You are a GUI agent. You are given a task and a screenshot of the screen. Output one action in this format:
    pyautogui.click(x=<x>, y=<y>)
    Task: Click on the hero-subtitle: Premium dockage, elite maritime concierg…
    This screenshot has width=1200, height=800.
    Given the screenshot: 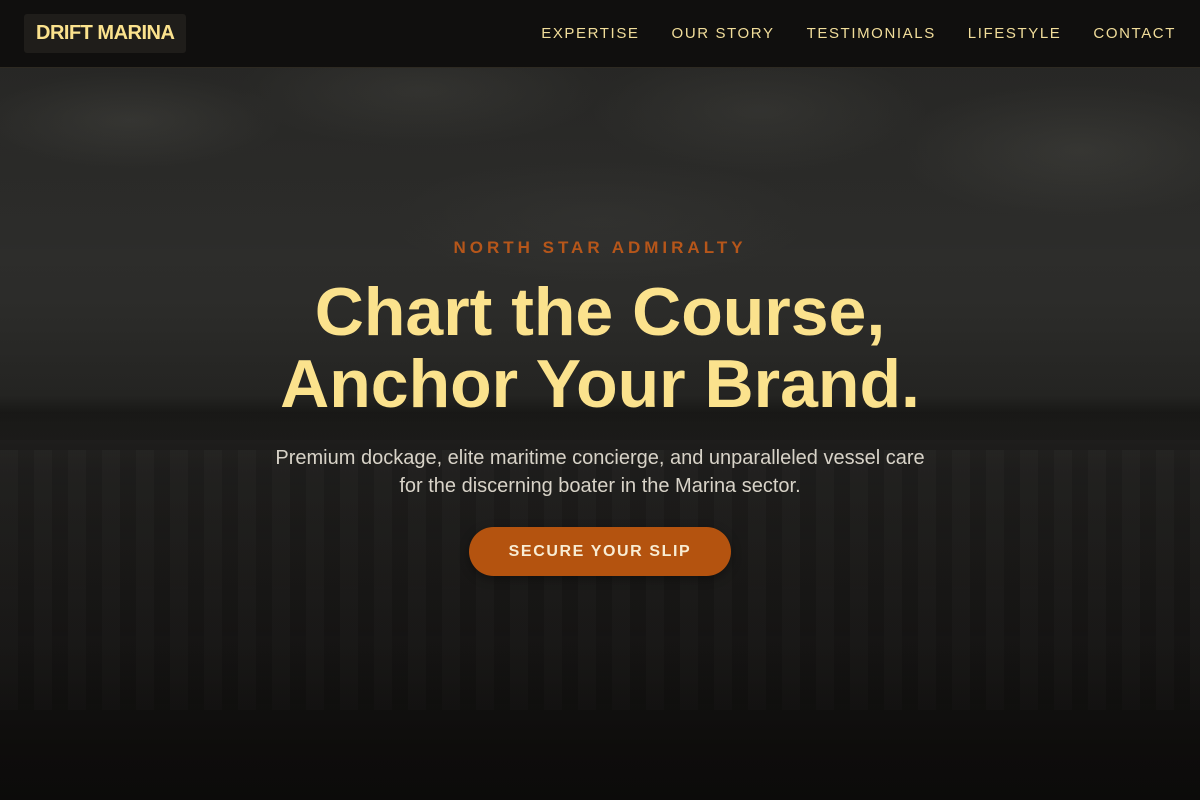 What is the action you would take?
    pyautogui.click(x=600, y=472)
    